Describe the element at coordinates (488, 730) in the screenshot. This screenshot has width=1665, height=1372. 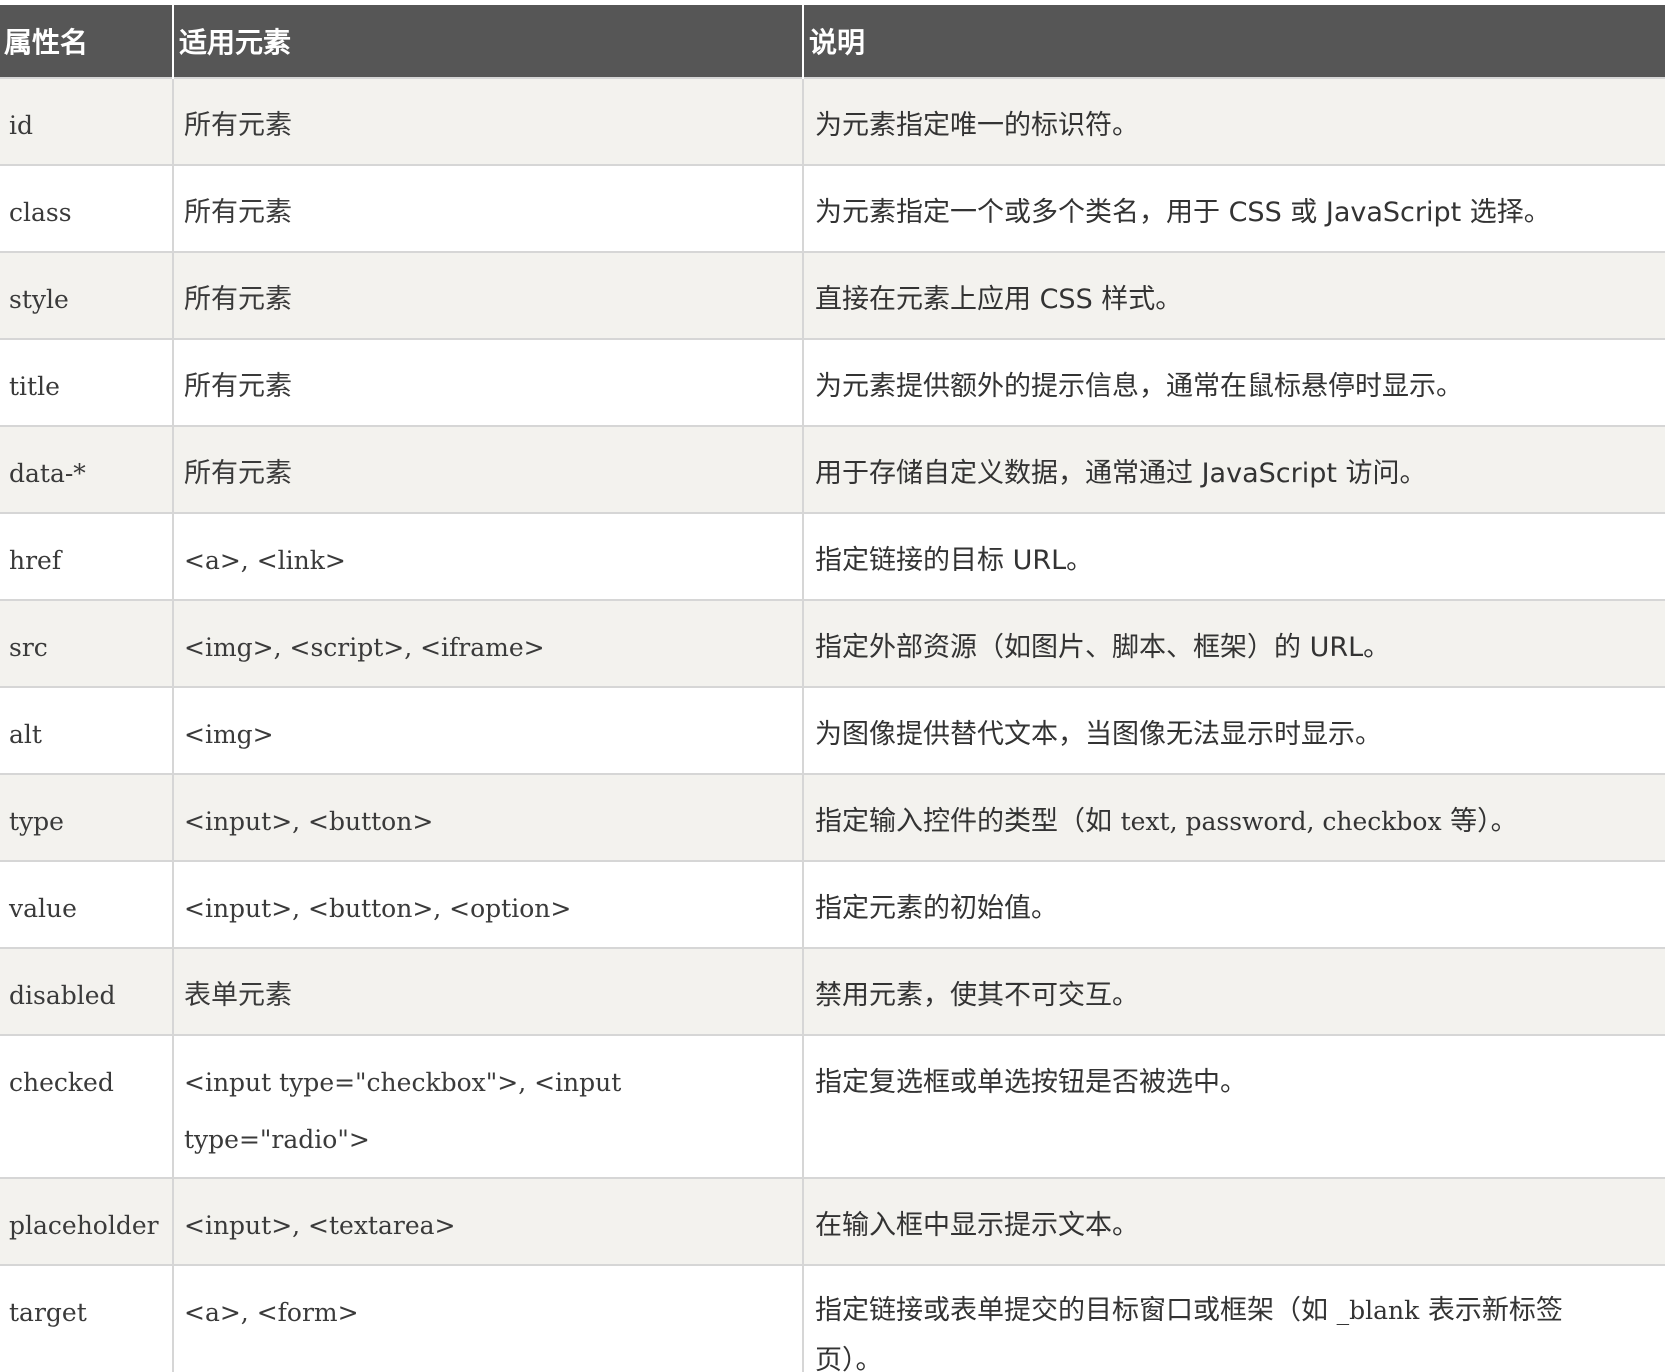
I see `cell-elements: <img>` at that location.